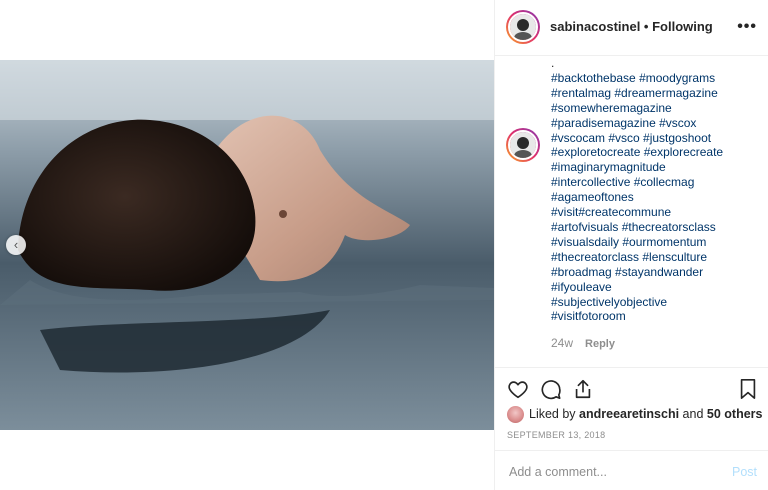 This screenshot has height=490, width=768. I want to click on likes-text: Liked by andreearetinschi and 50 others, so click(645, 414).